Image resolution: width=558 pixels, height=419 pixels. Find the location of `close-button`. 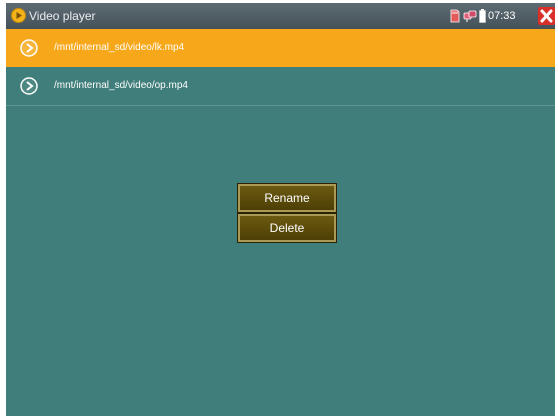

close-button is located at coordinates (546, 16).